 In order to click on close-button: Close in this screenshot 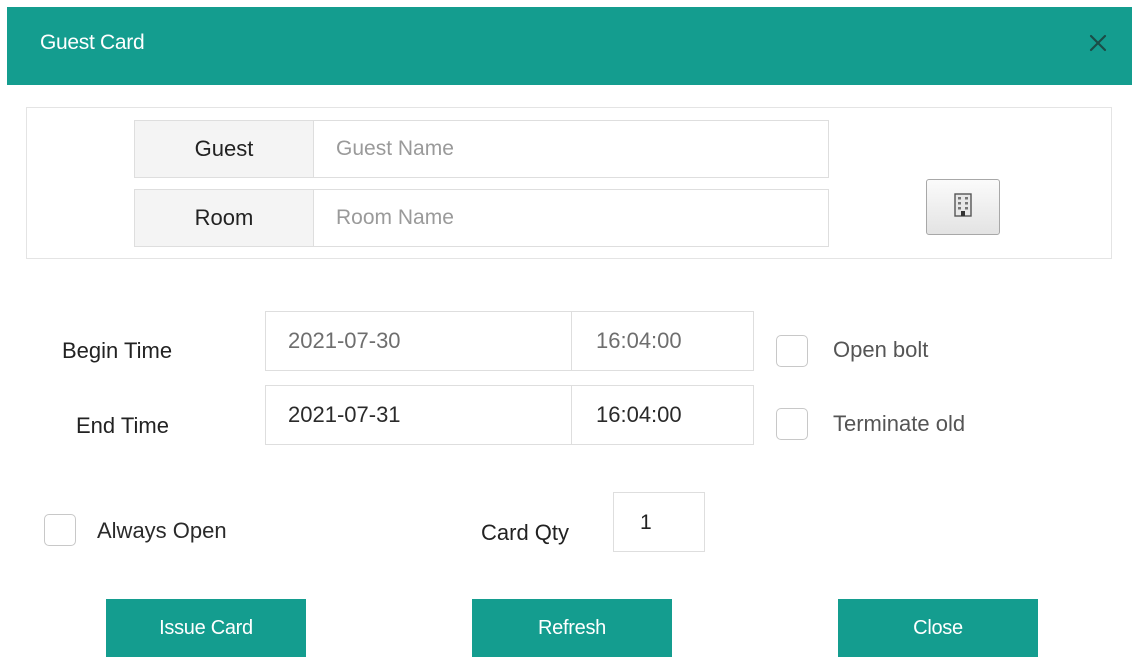, I will do `click(938, 628)`.